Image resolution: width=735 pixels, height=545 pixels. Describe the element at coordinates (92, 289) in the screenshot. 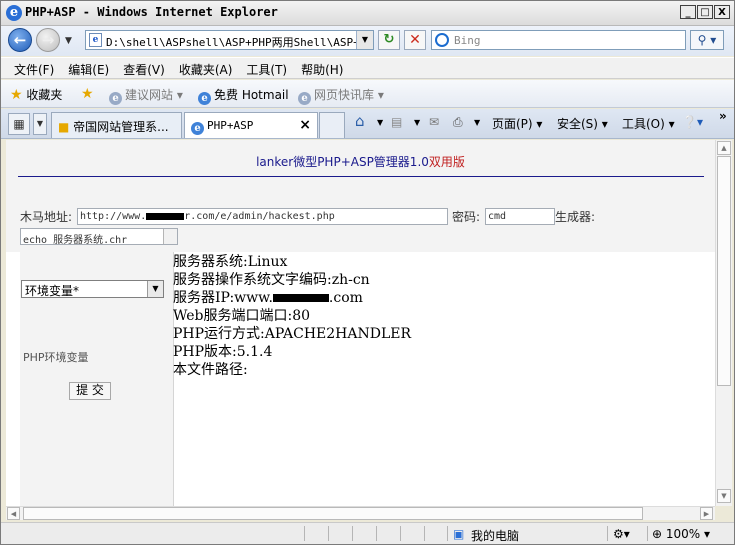

I see `function-select: 环境变量* ▼` at that location.